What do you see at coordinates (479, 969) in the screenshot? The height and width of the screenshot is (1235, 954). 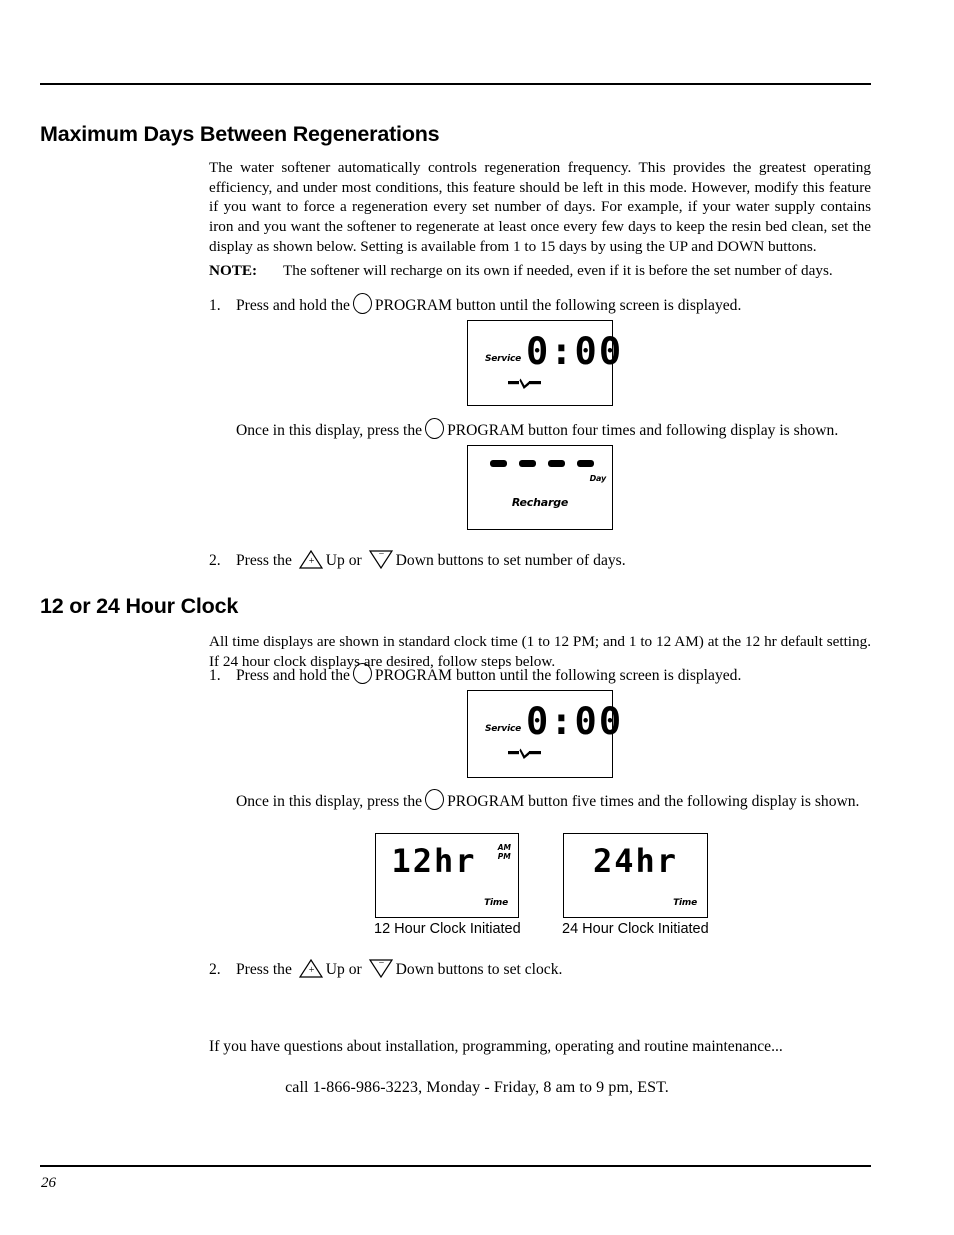 I see `step-text-after: Down buttons to set clock.` at bounding box center [479, 969].